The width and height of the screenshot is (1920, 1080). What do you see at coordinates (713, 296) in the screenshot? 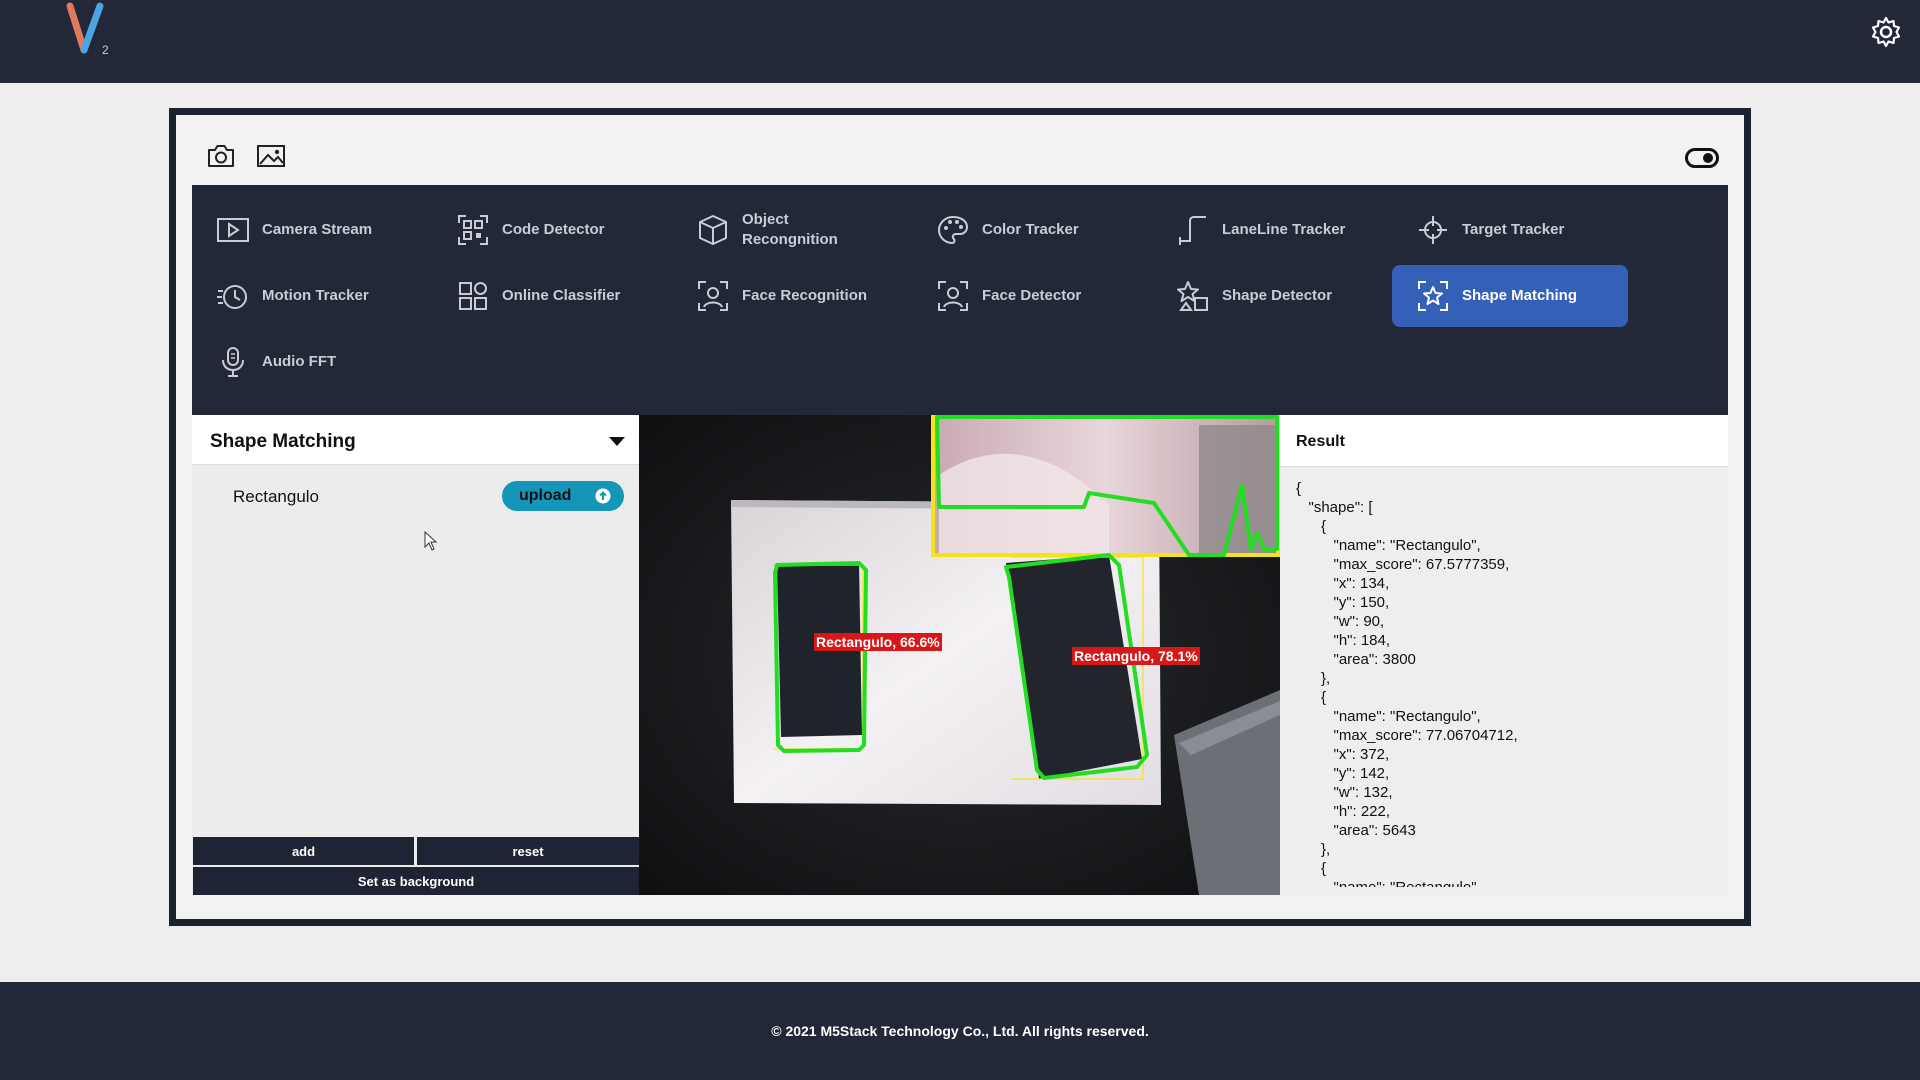
I see `face-scan-icon` at bounding box center [713, 296].